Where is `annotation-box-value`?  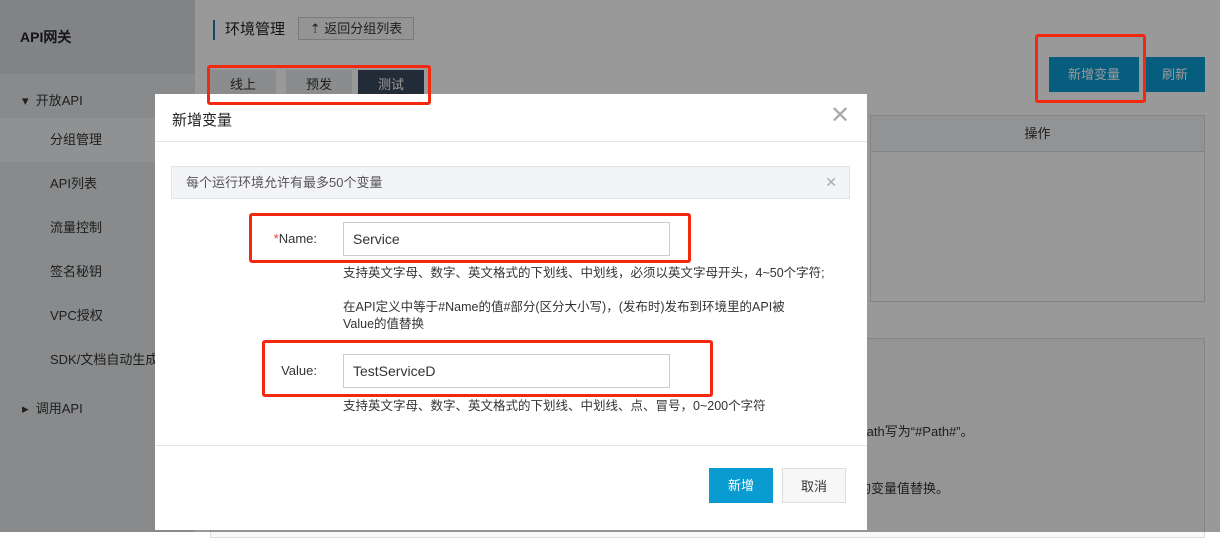 annotation-box-value is located at coordinates (487, 368).